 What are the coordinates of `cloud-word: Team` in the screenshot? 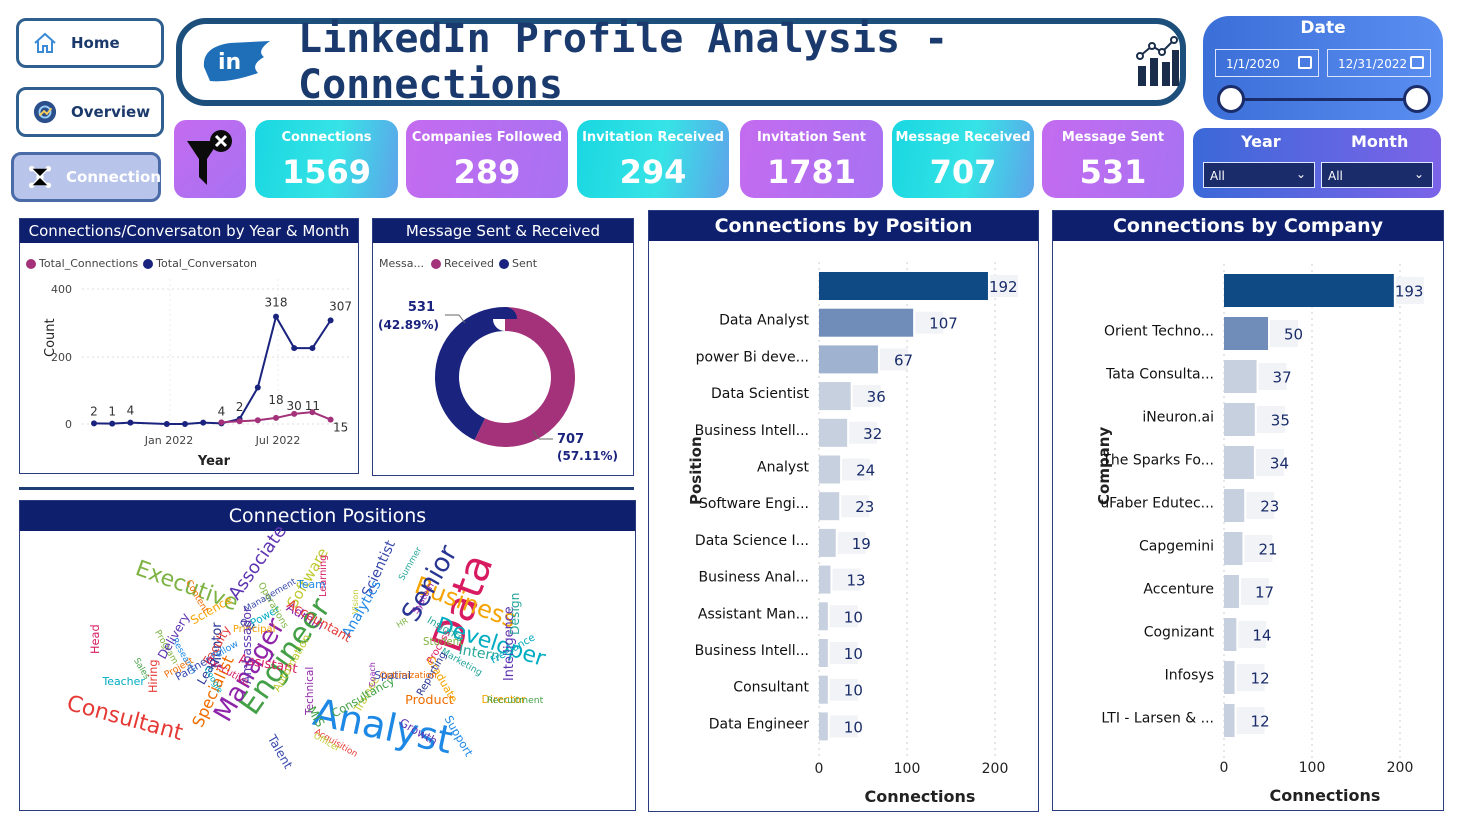 It's located at (311, 584).